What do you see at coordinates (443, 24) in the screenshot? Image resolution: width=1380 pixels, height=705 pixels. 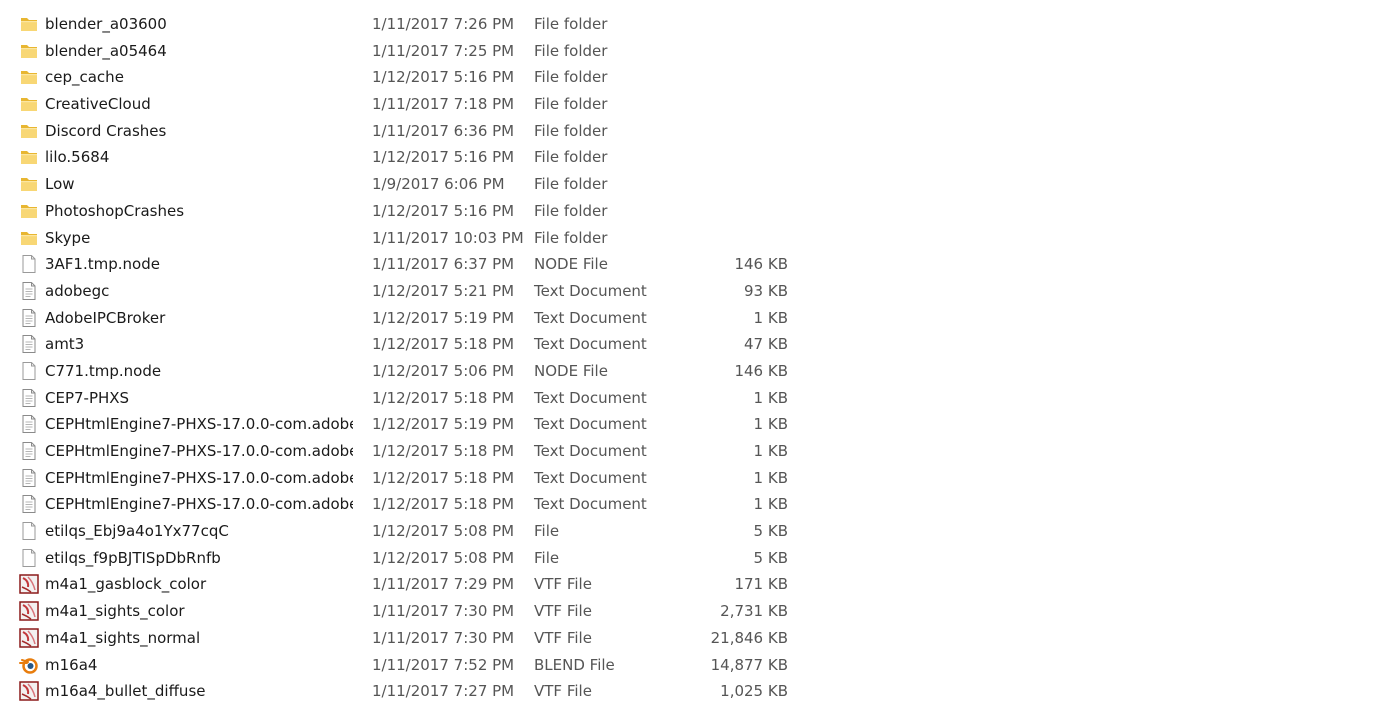 I see `file-date-modified: 1/11/2017 7:26 PM` at bounding box center [443, 24].